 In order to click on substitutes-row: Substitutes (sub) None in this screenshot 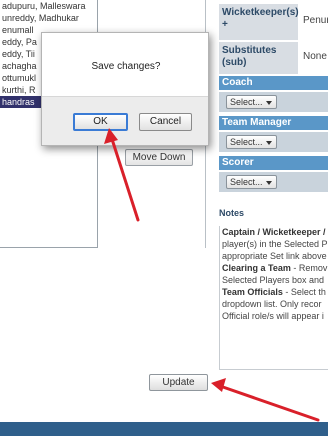, I will do `click(273, 58)`.